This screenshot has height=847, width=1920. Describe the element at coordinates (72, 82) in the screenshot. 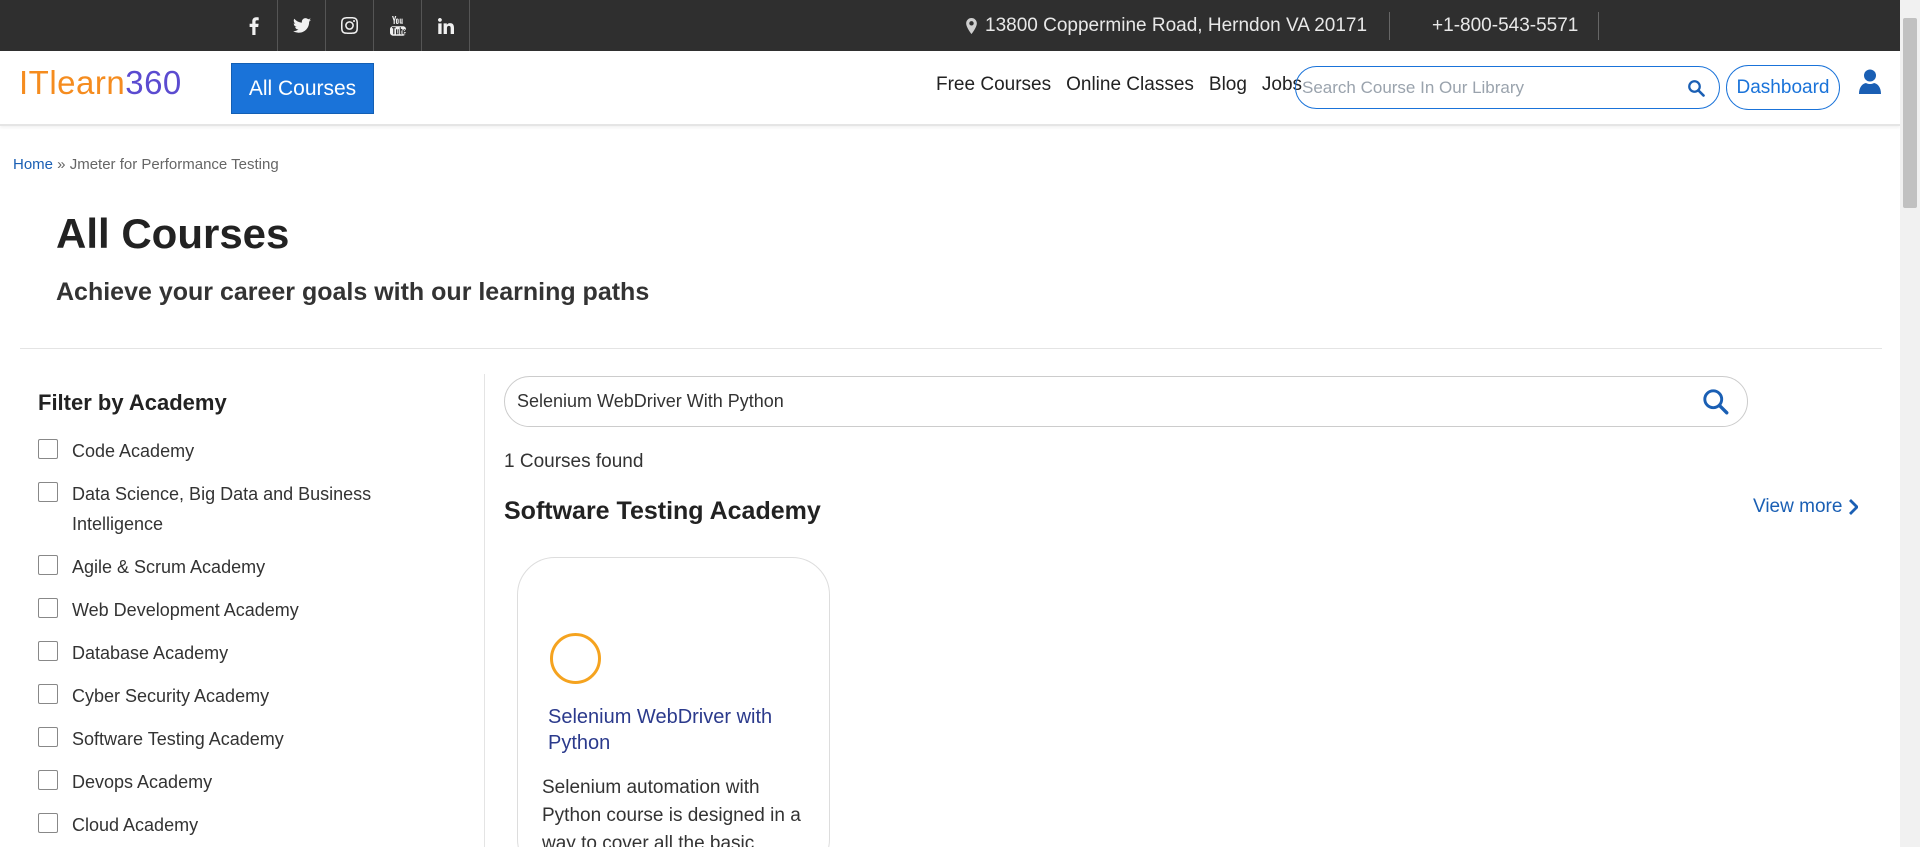

I see `logo-text-part1: ITlearn` at that location.